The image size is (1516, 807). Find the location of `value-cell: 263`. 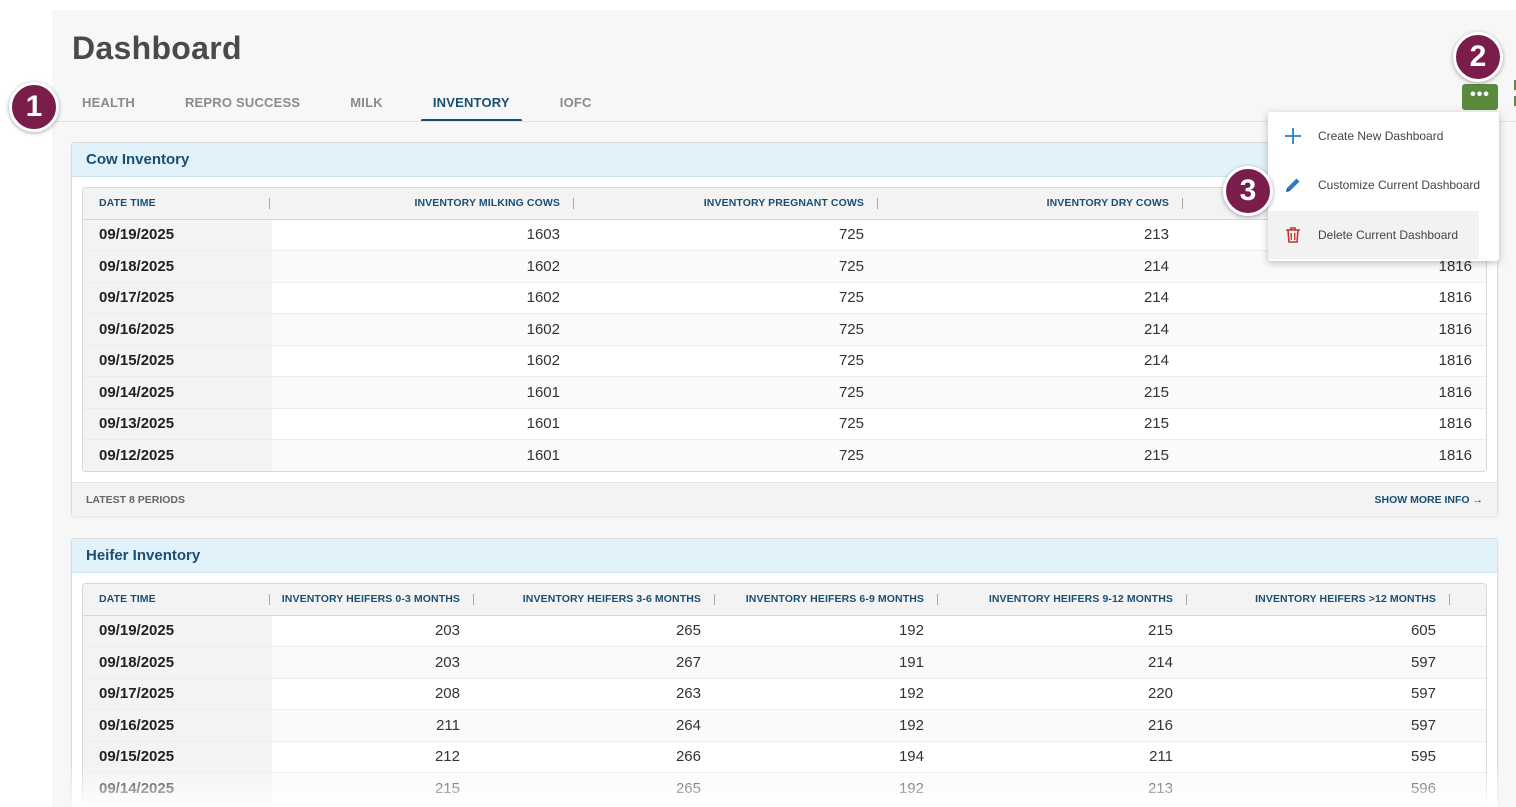

value-cell: 263 is located at coordinates (596, 694).